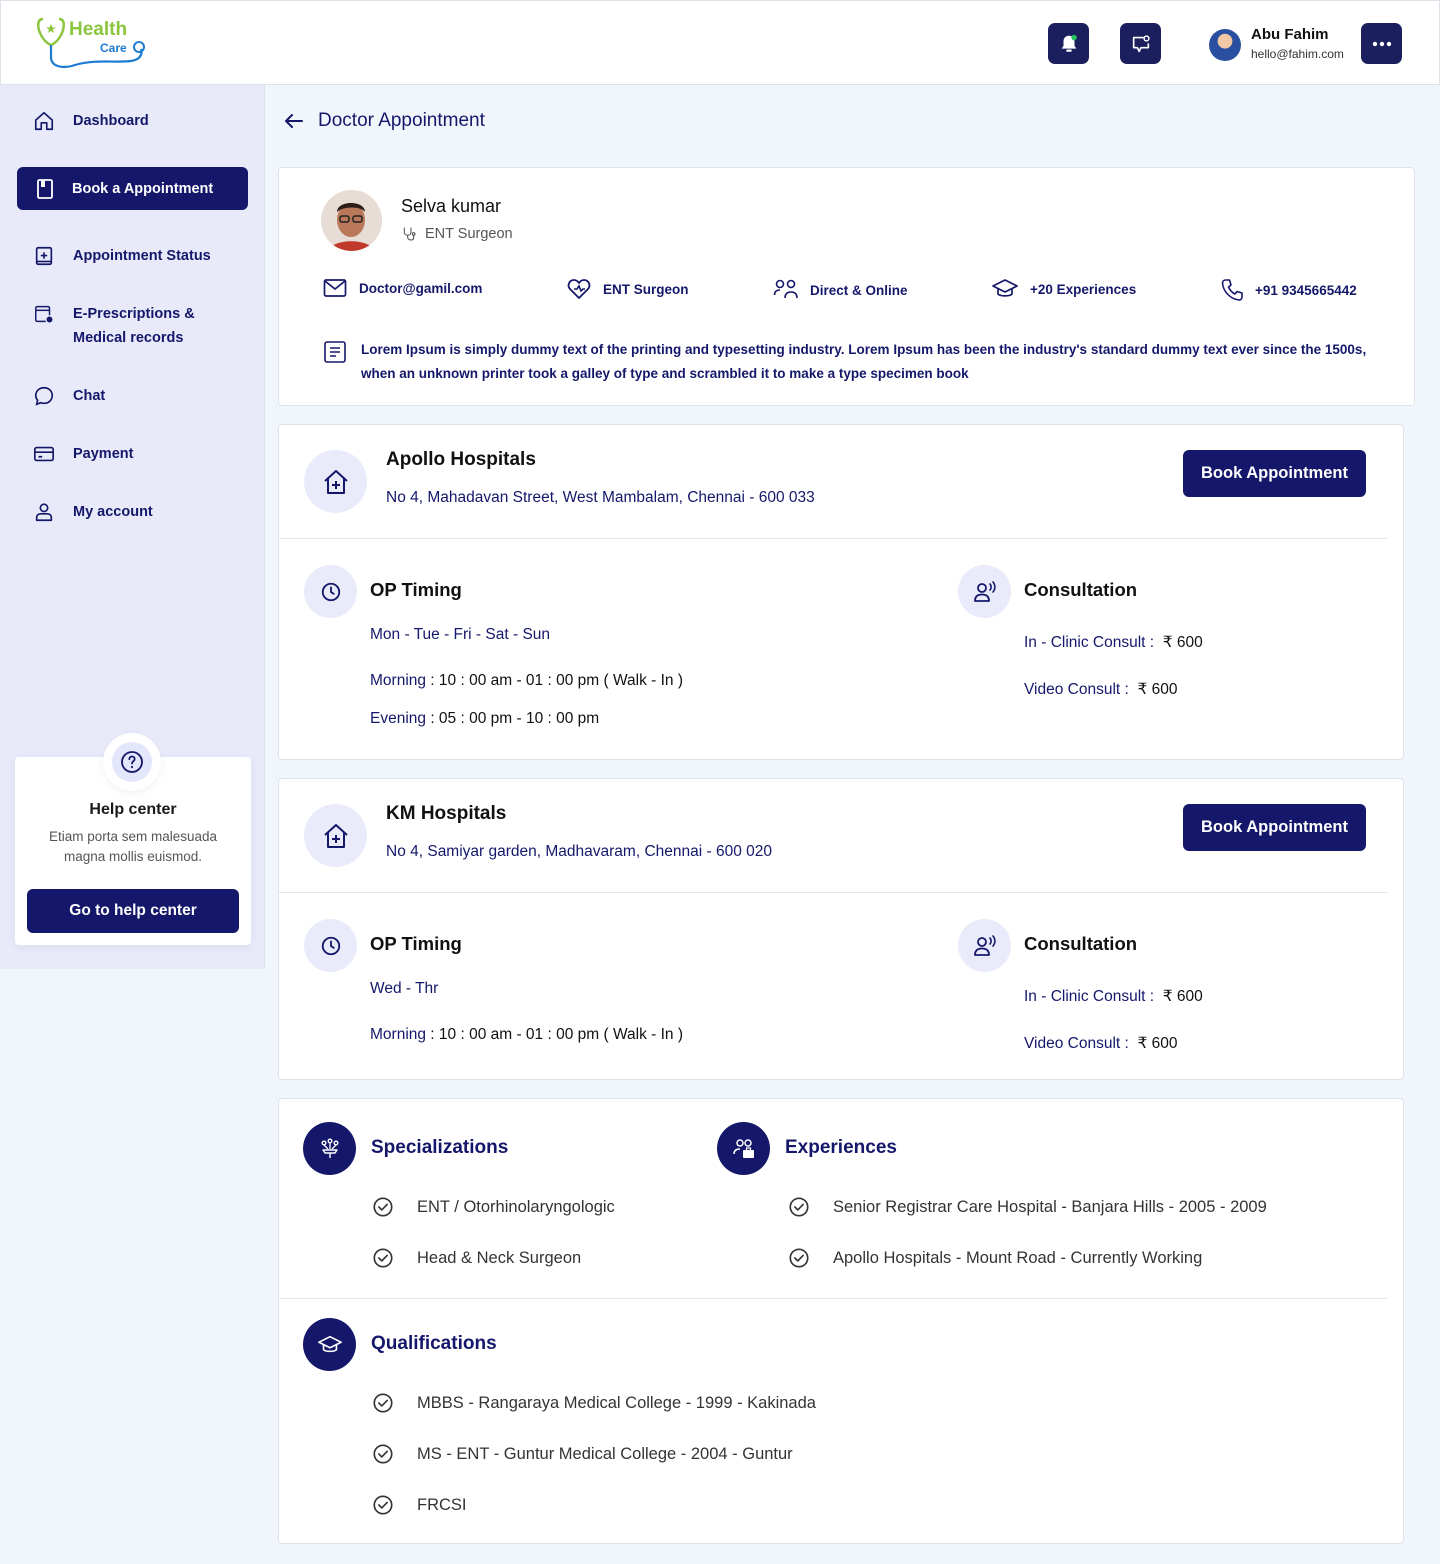 This screenshot has height=1564, width=1440. Describe the element at coordinates (493, 1207) in the screenshot. I see `specialization-item: ENT / Otorhinolaryngologic` at that location.